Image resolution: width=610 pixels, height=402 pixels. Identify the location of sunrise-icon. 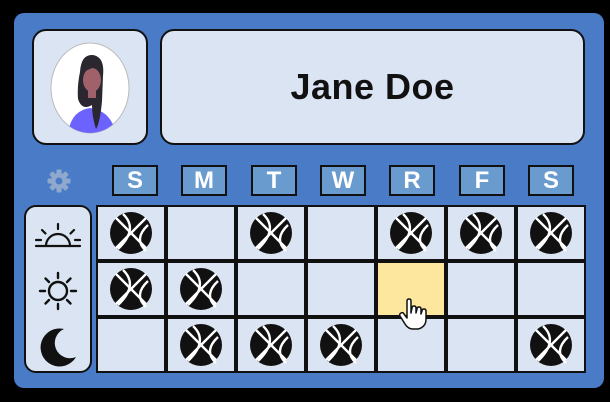
(58, 235).